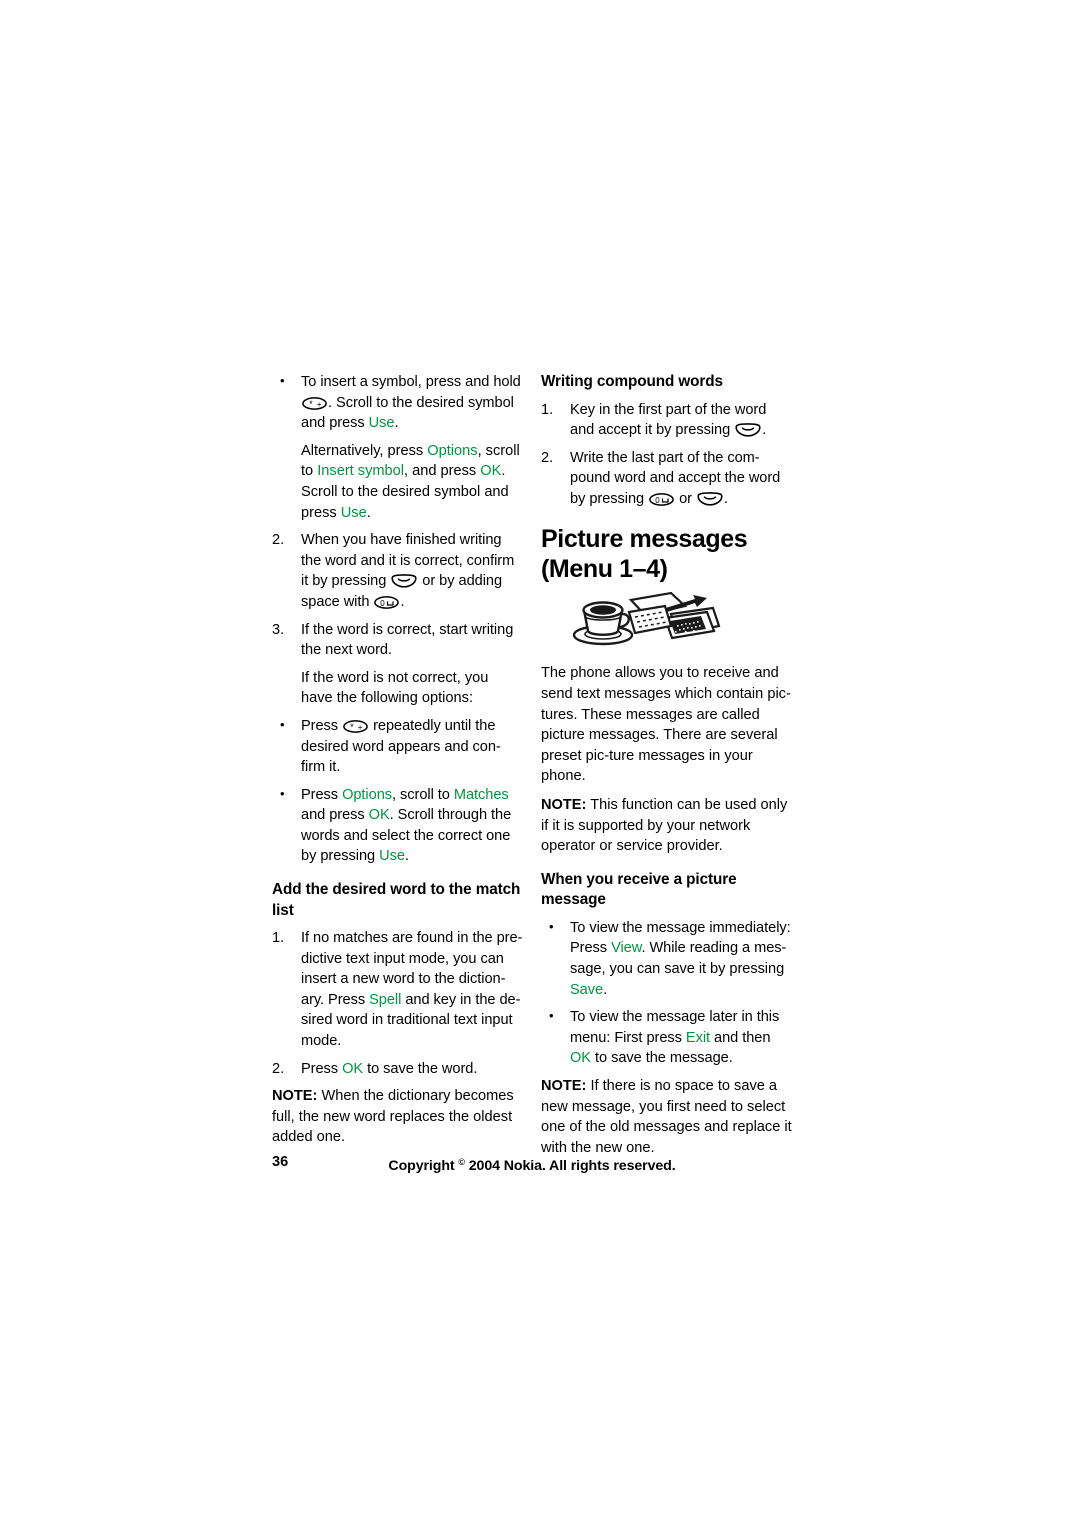 This screenshot has width=1080, height=1528. I want to click on list-item: 2. Press OK to save the word., so click(397, 1069).